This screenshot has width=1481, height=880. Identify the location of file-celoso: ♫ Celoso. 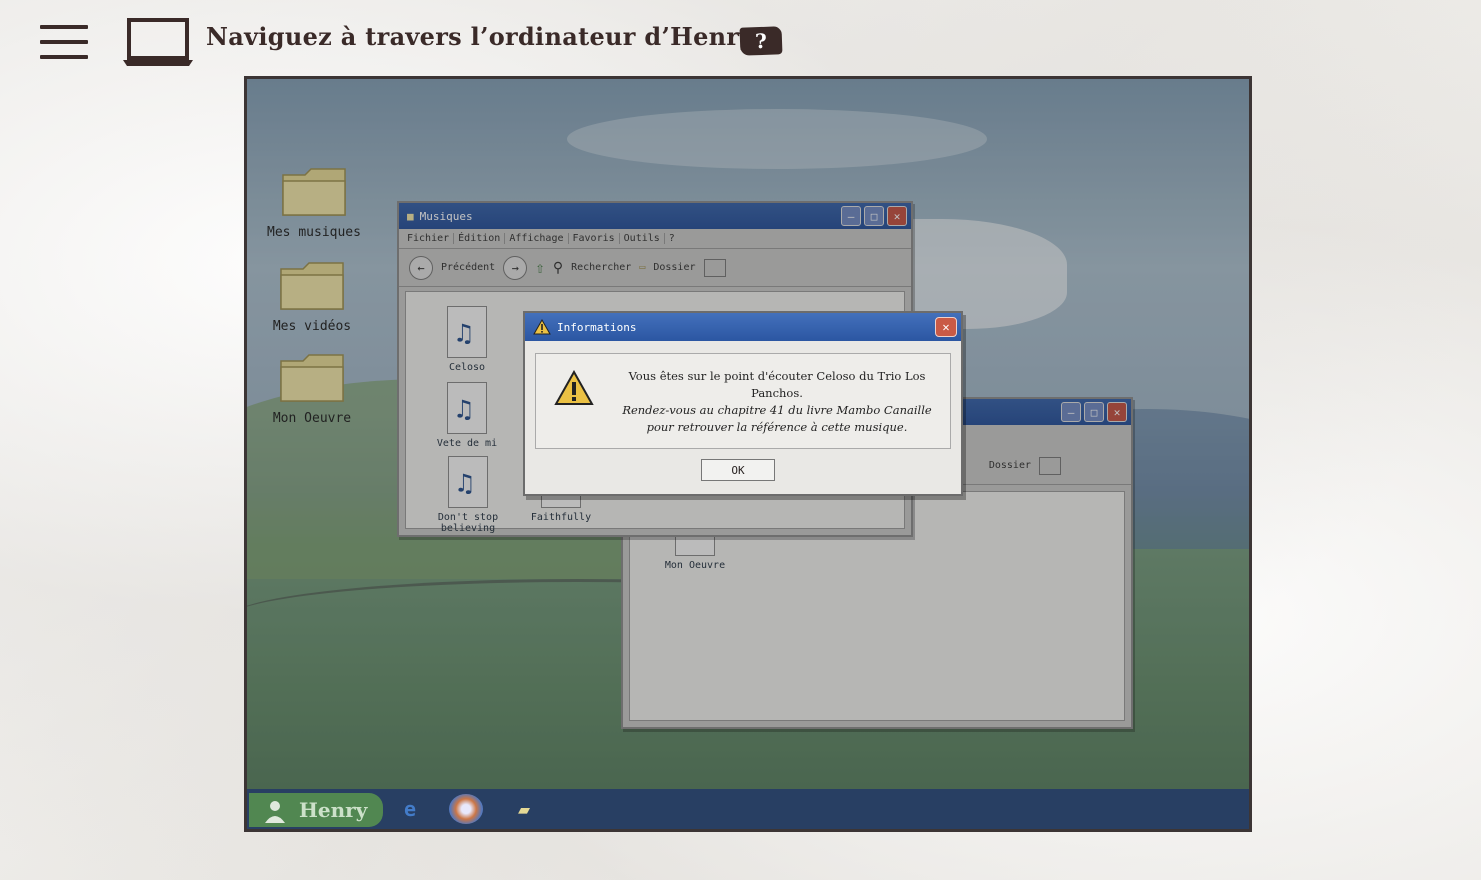
(467, 339).